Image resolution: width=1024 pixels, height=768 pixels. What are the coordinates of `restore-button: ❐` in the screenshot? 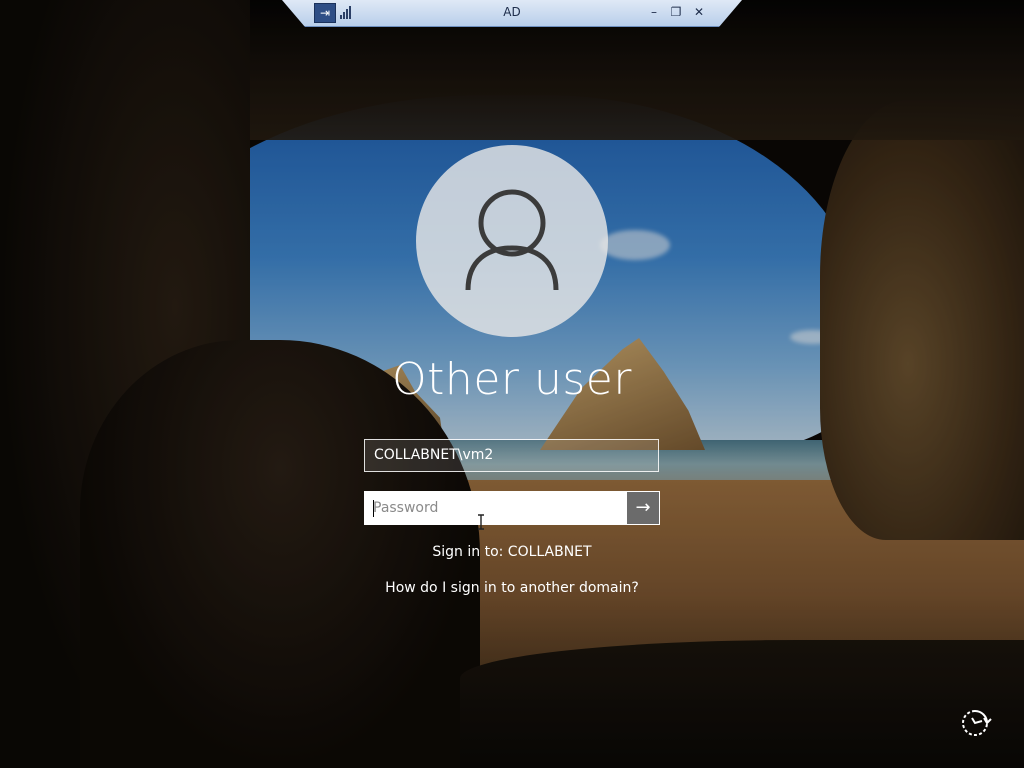 It's located at (676, 12).